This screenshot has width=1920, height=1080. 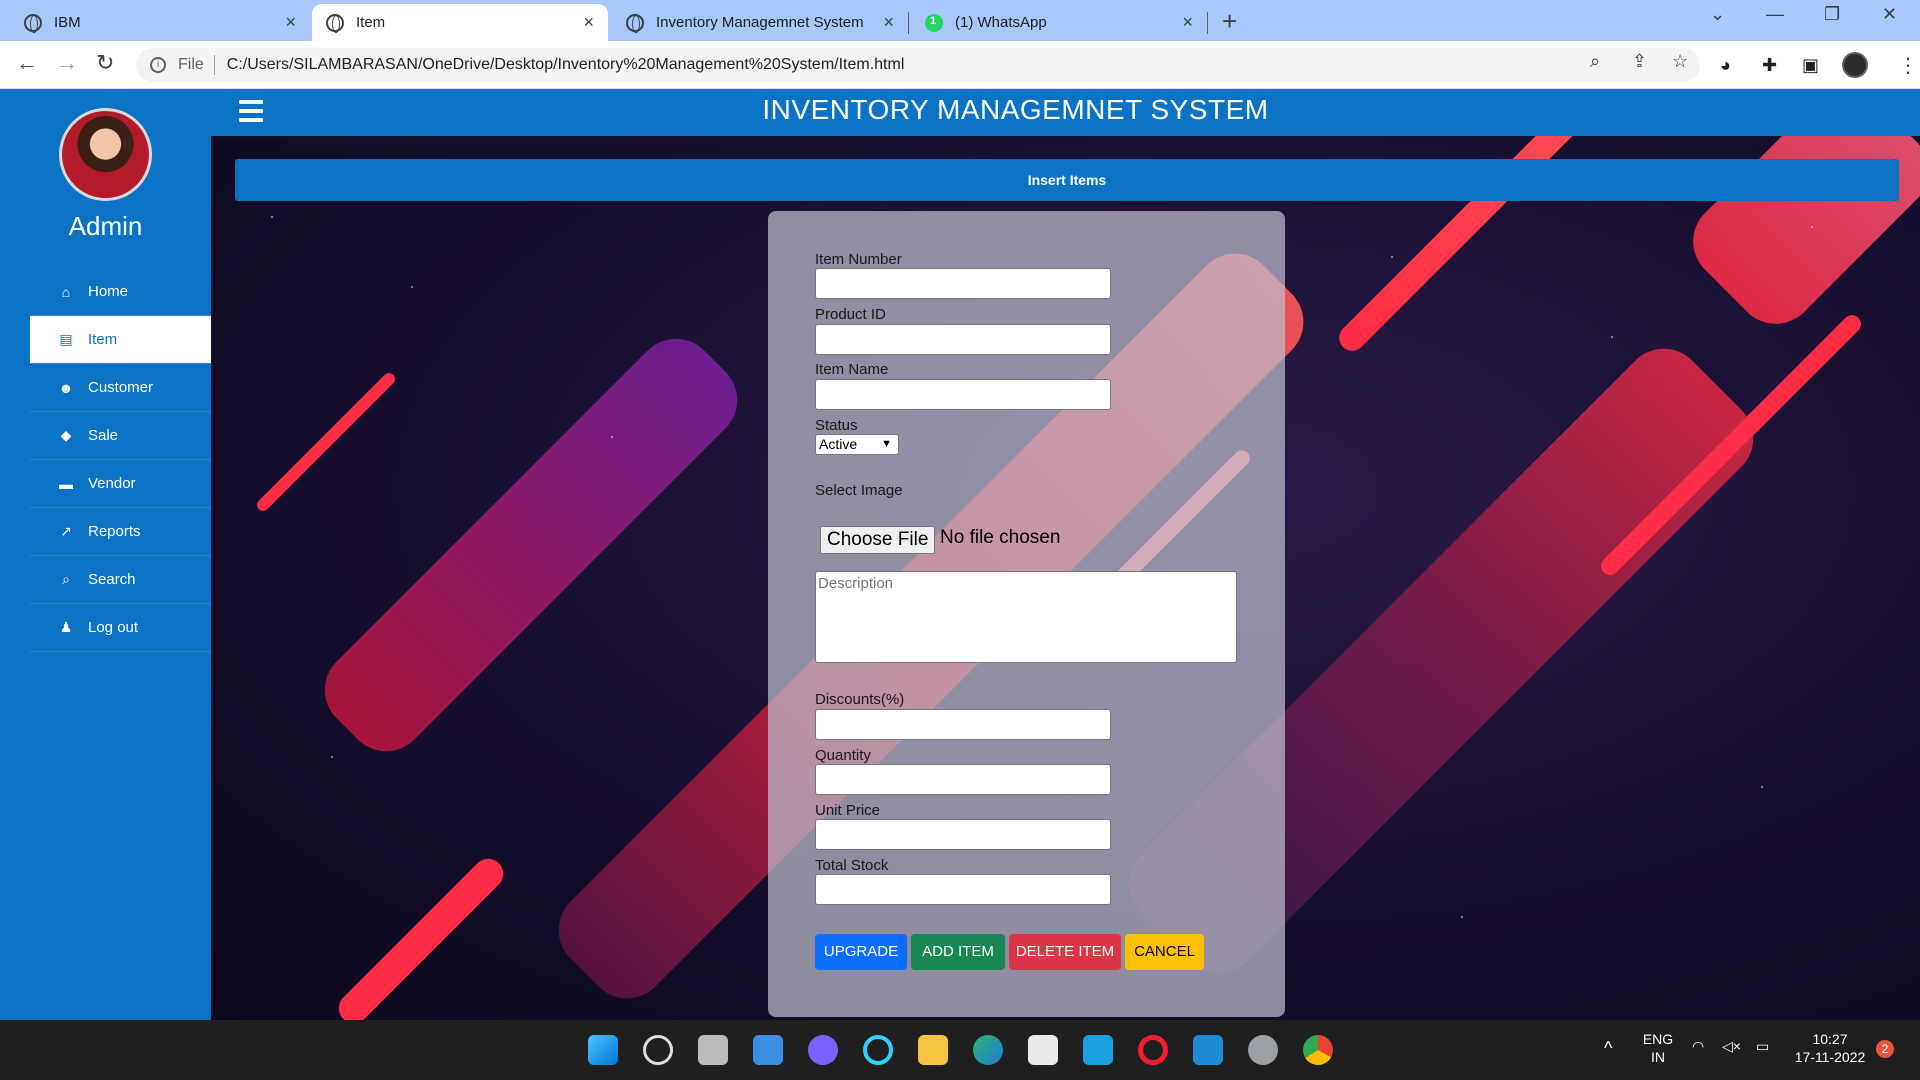 What do you see at coordinates (836, 425) in the screenshot?
I see `status-label: Status` at bounding box center [836, 425].